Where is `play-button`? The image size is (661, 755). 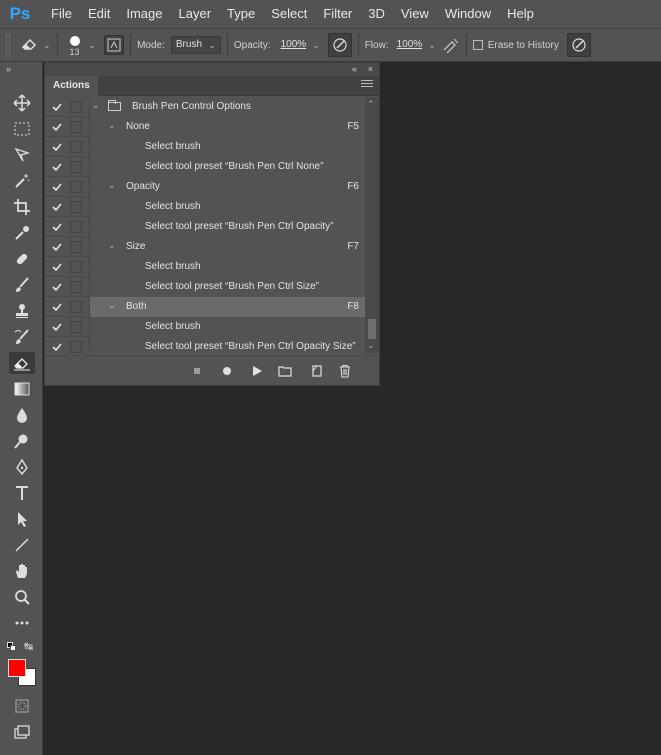
play-button is located at coordinates (257, 371).